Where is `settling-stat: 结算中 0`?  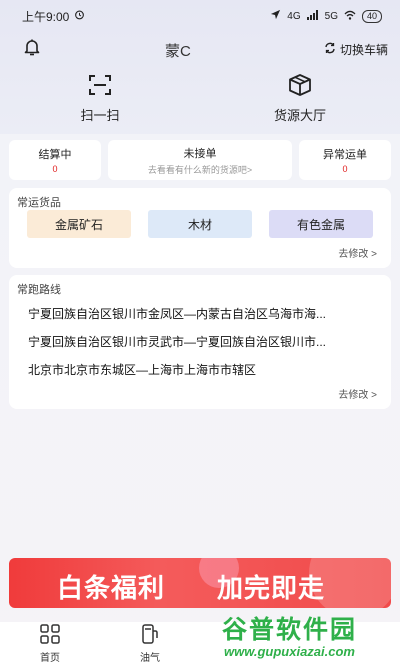
settling-stat: 结算中 0 is located at coordinates (55, 160).